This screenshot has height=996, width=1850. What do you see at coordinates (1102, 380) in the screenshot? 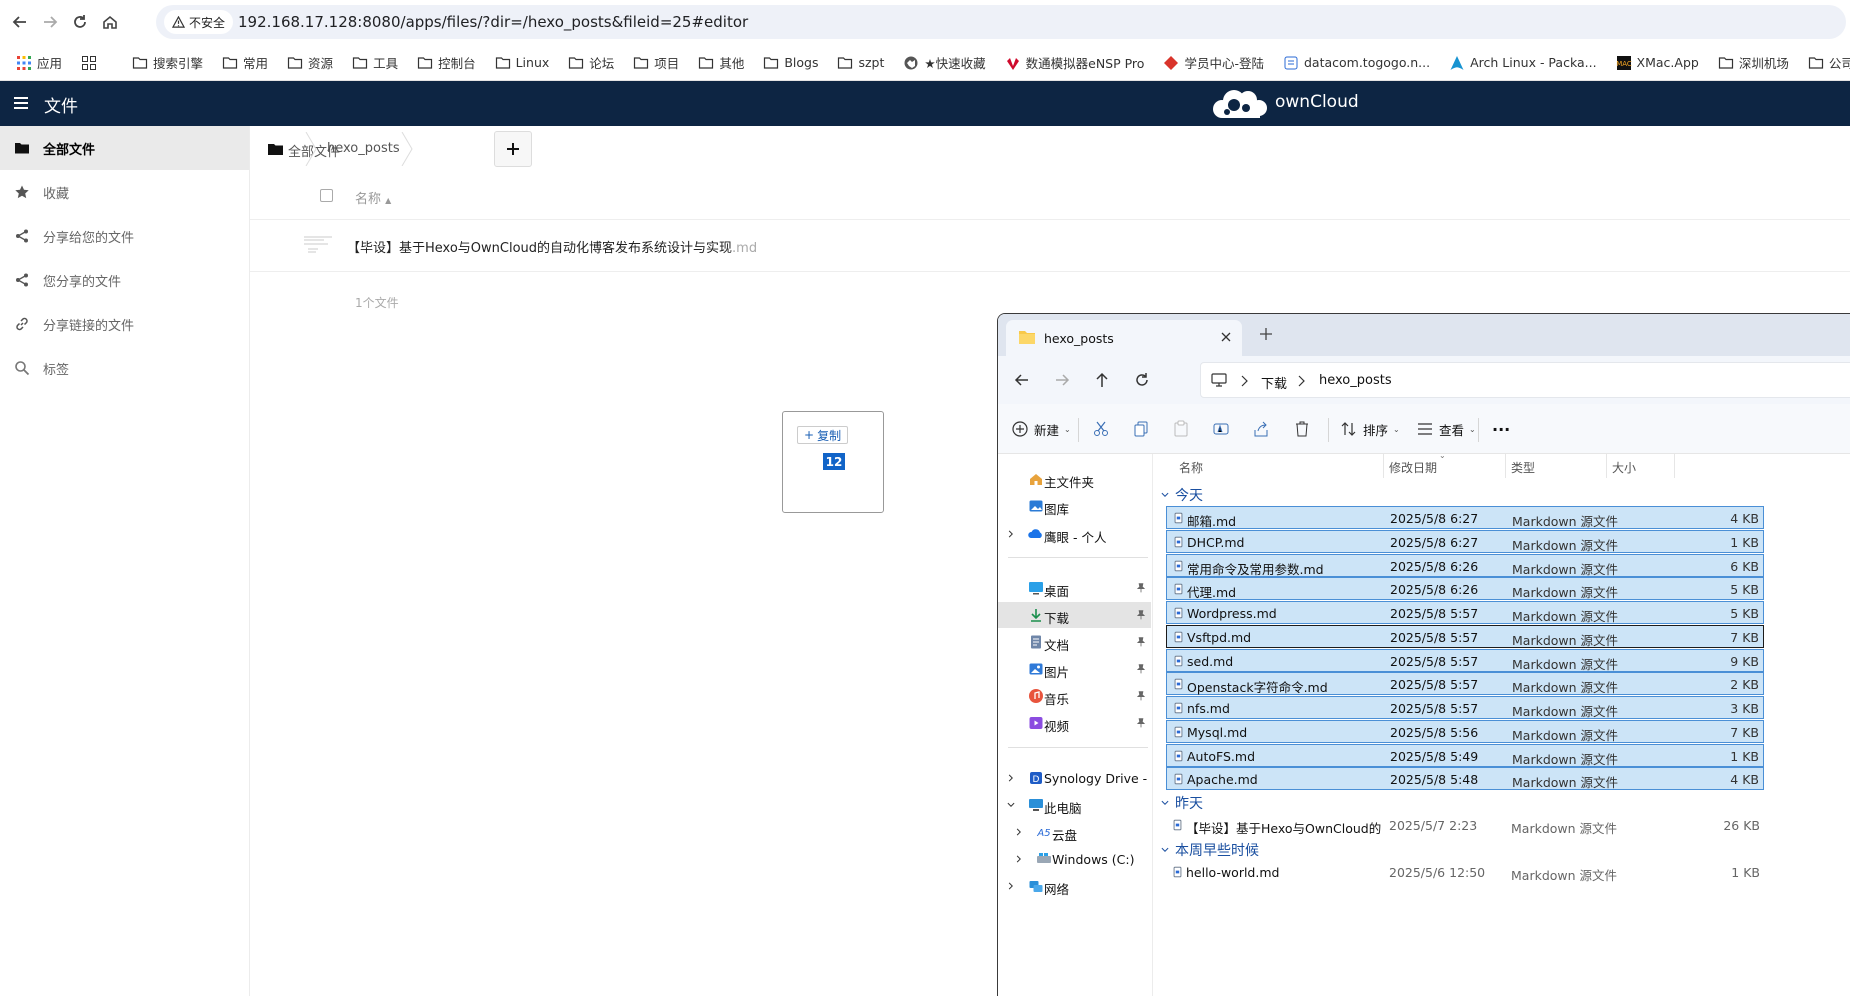
I see `up-arrow-icon` at bounding box center [1102, 380].